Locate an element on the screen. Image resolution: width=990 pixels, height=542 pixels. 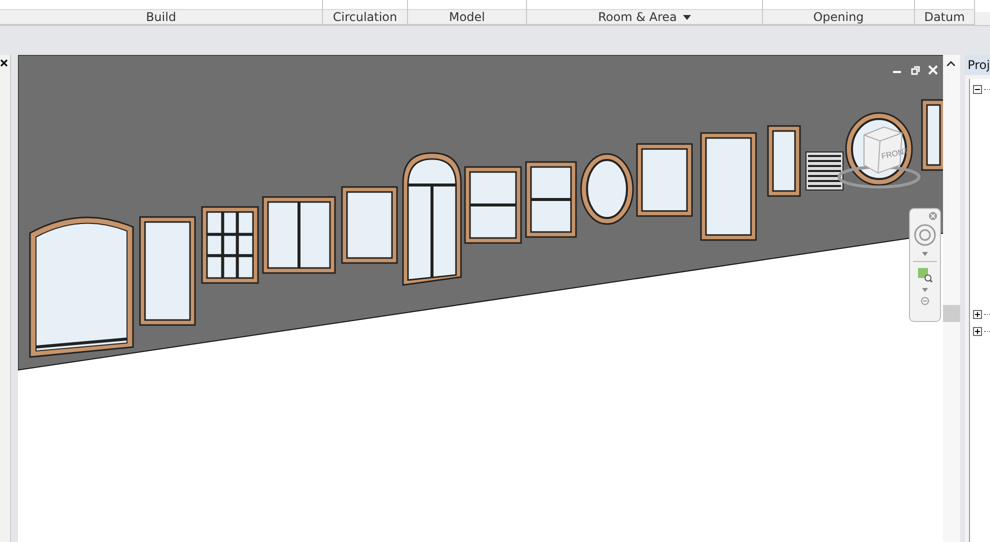
dropdown-caret-icon is located at coordinates (686, 17).